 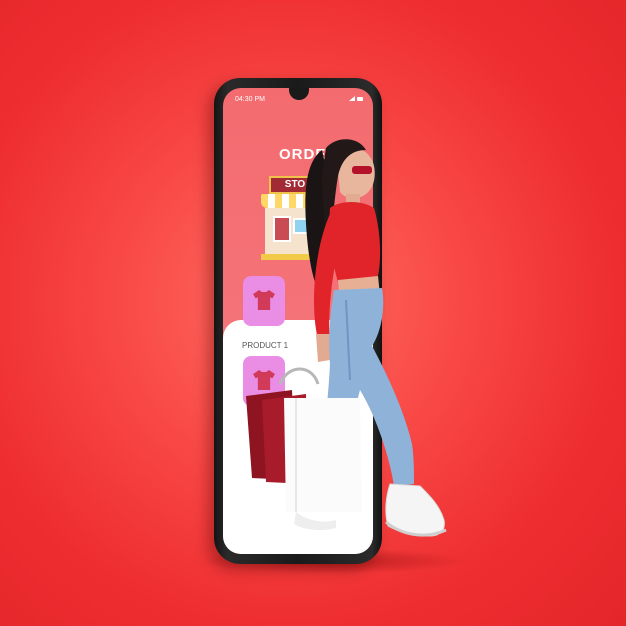 I want to click on sneaker-front, so click(x=415, y=510).